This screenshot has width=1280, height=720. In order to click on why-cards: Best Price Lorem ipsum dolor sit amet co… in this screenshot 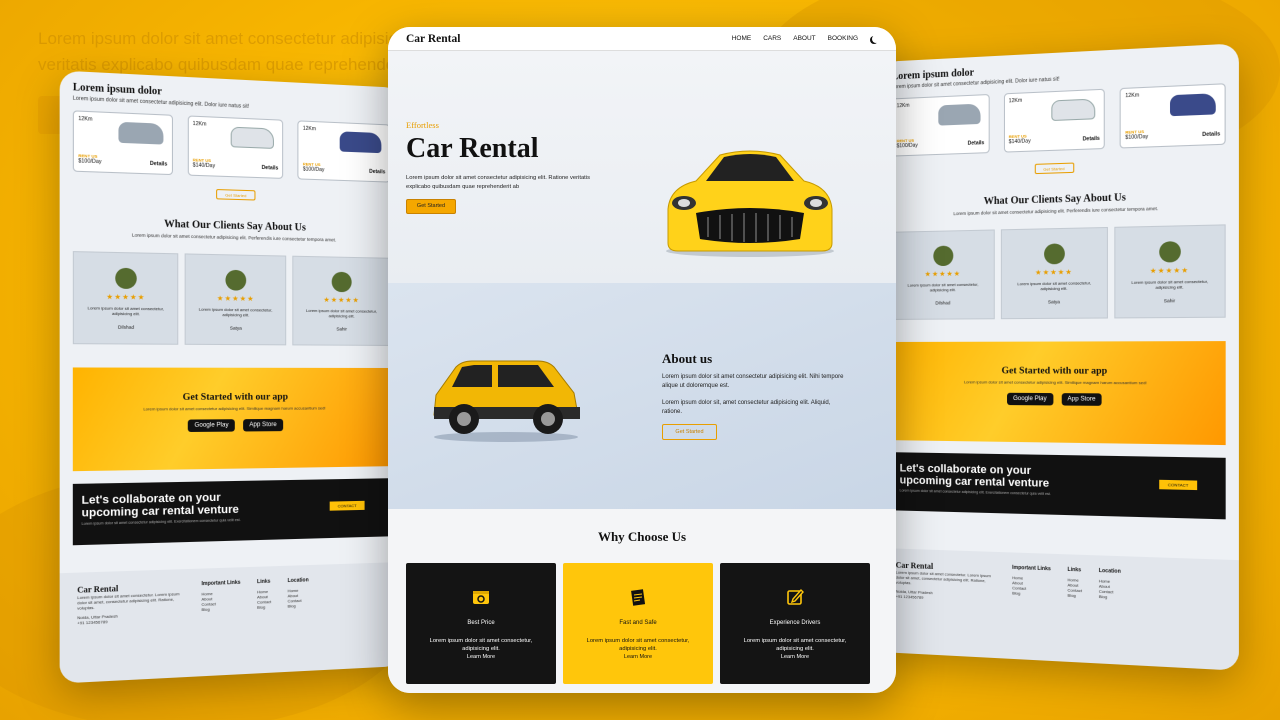, I will do `click(638, 623)`.